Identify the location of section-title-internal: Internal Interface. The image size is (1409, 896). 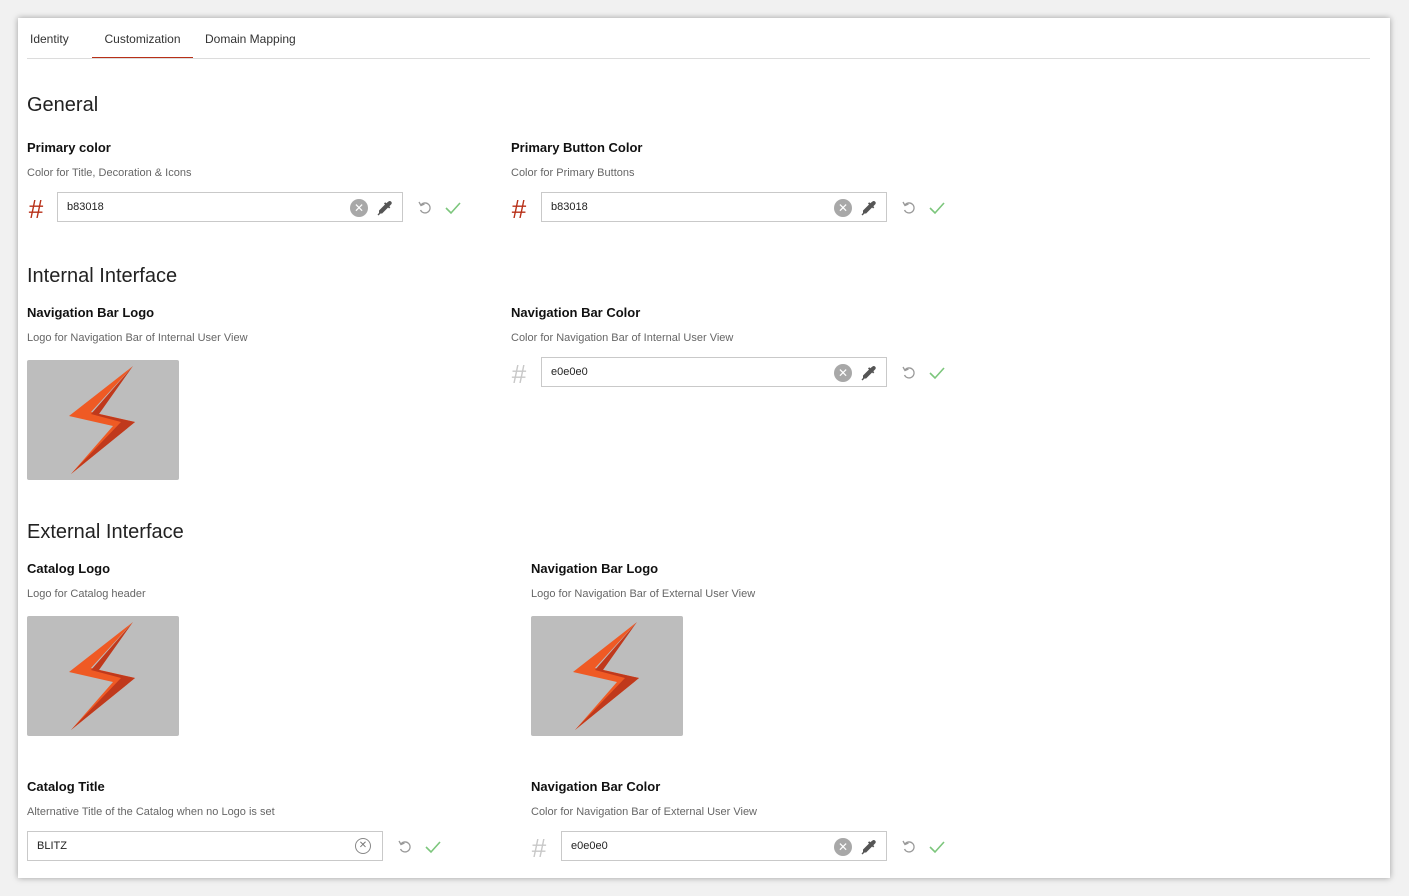
(102, 276).